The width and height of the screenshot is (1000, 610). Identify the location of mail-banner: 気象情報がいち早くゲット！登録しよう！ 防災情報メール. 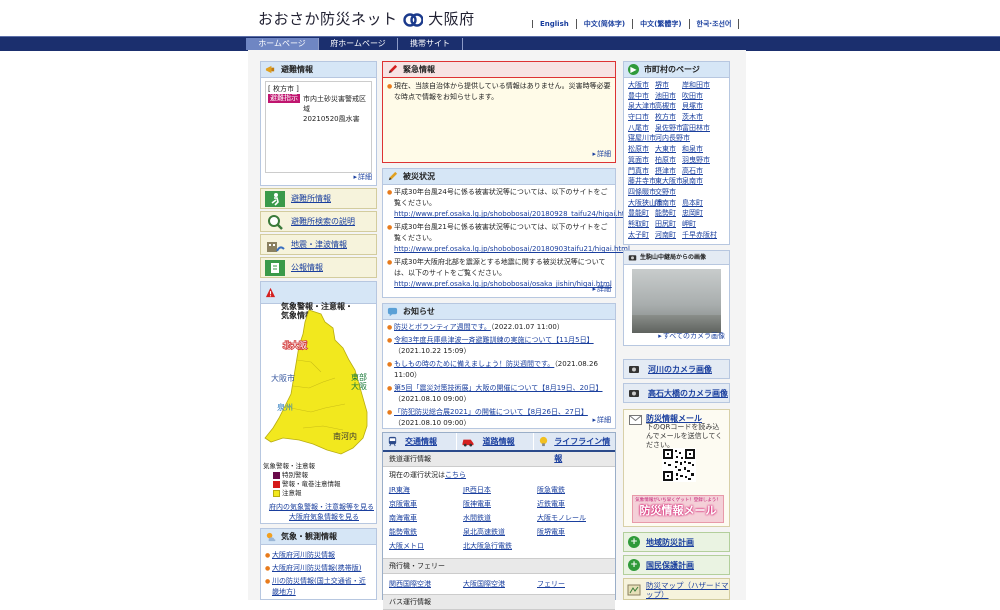
(678, 509).